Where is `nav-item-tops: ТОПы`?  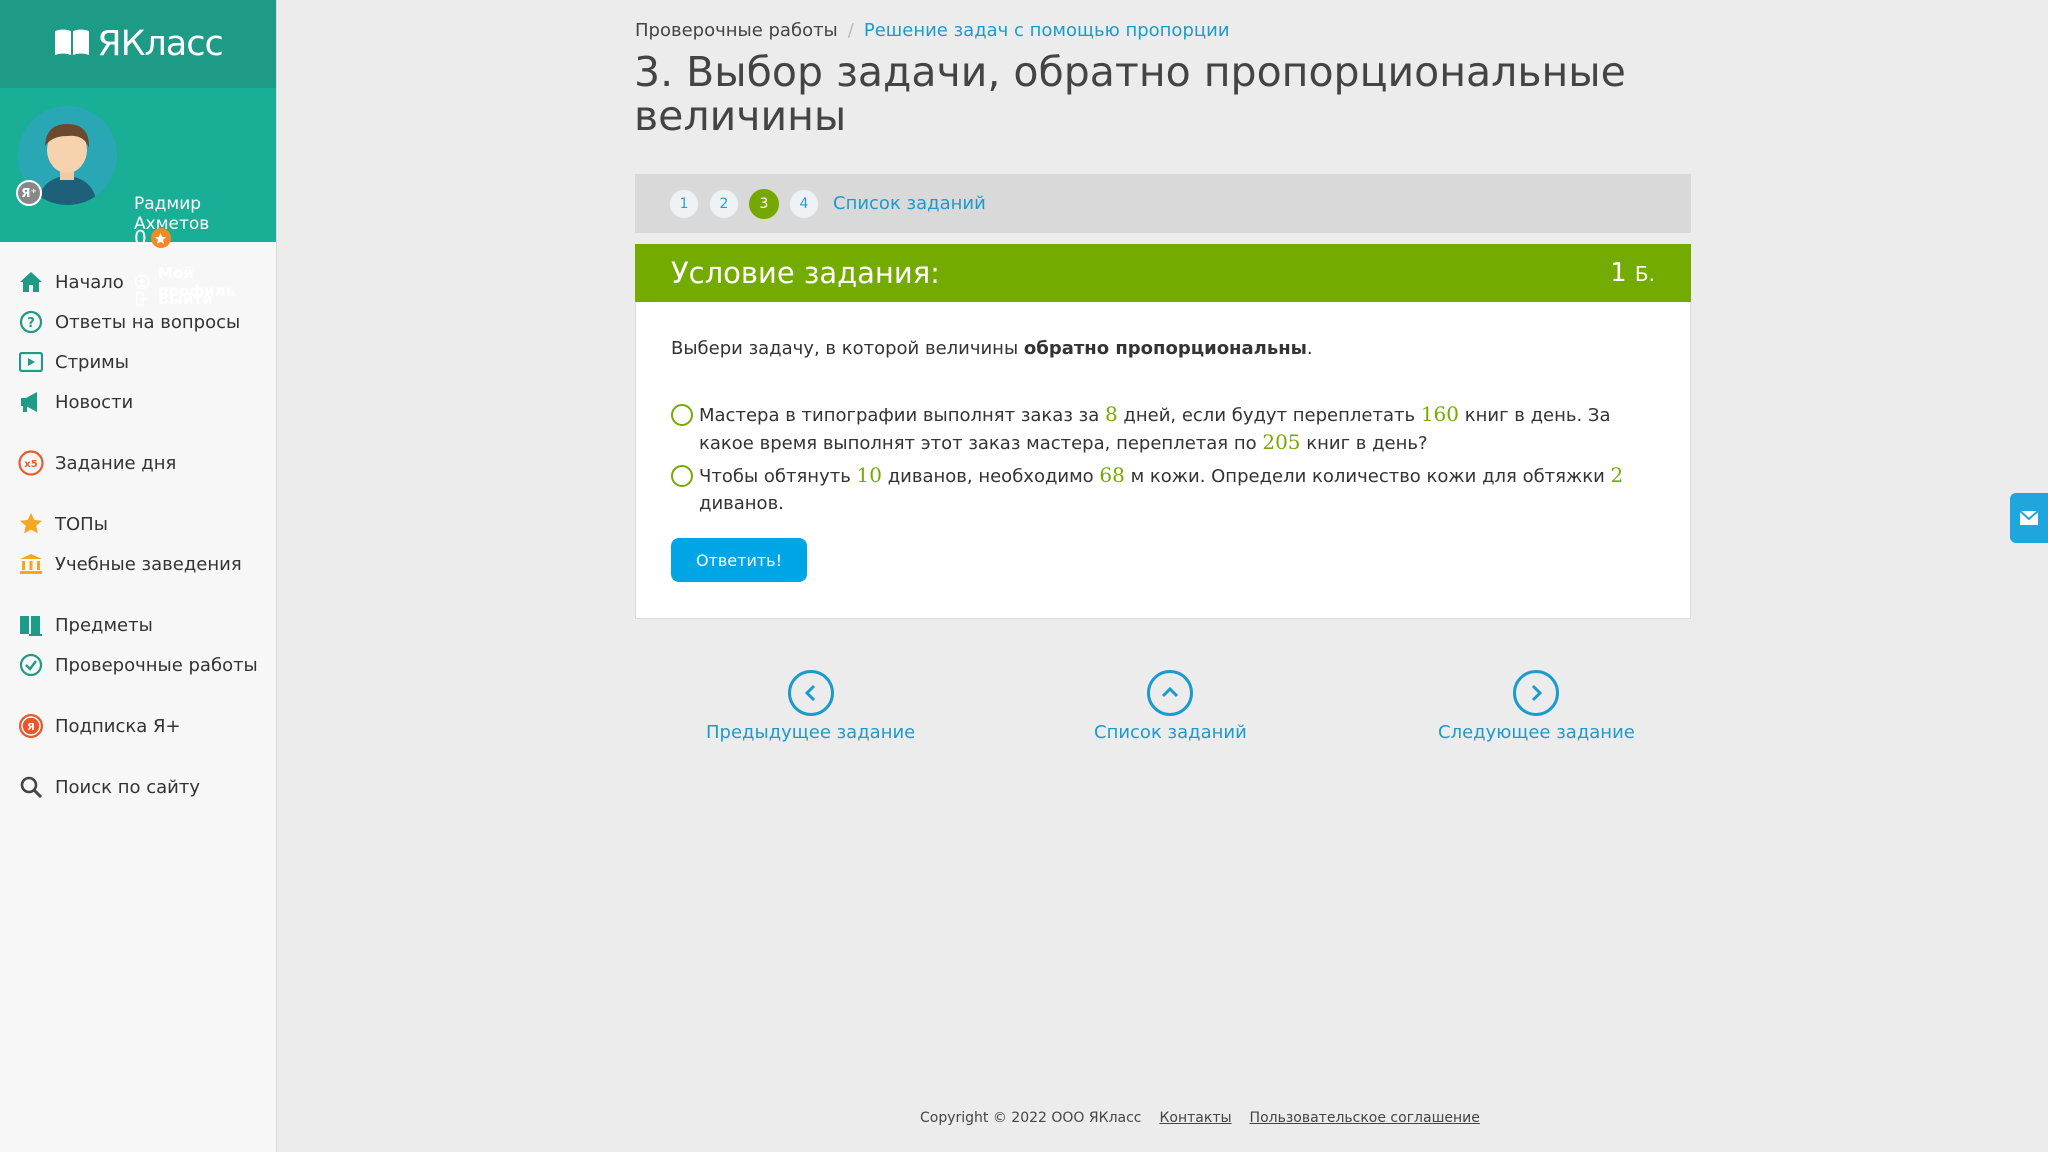
nav-item-tops: ТОПы is located at coordinates (138, 524).